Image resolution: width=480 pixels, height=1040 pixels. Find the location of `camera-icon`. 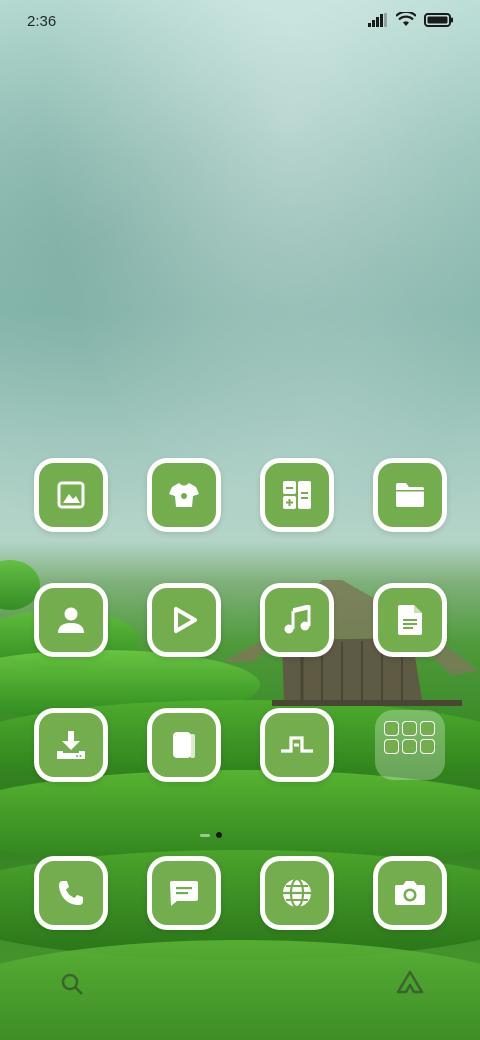

camera-icon is located at coordinates (410, 893).